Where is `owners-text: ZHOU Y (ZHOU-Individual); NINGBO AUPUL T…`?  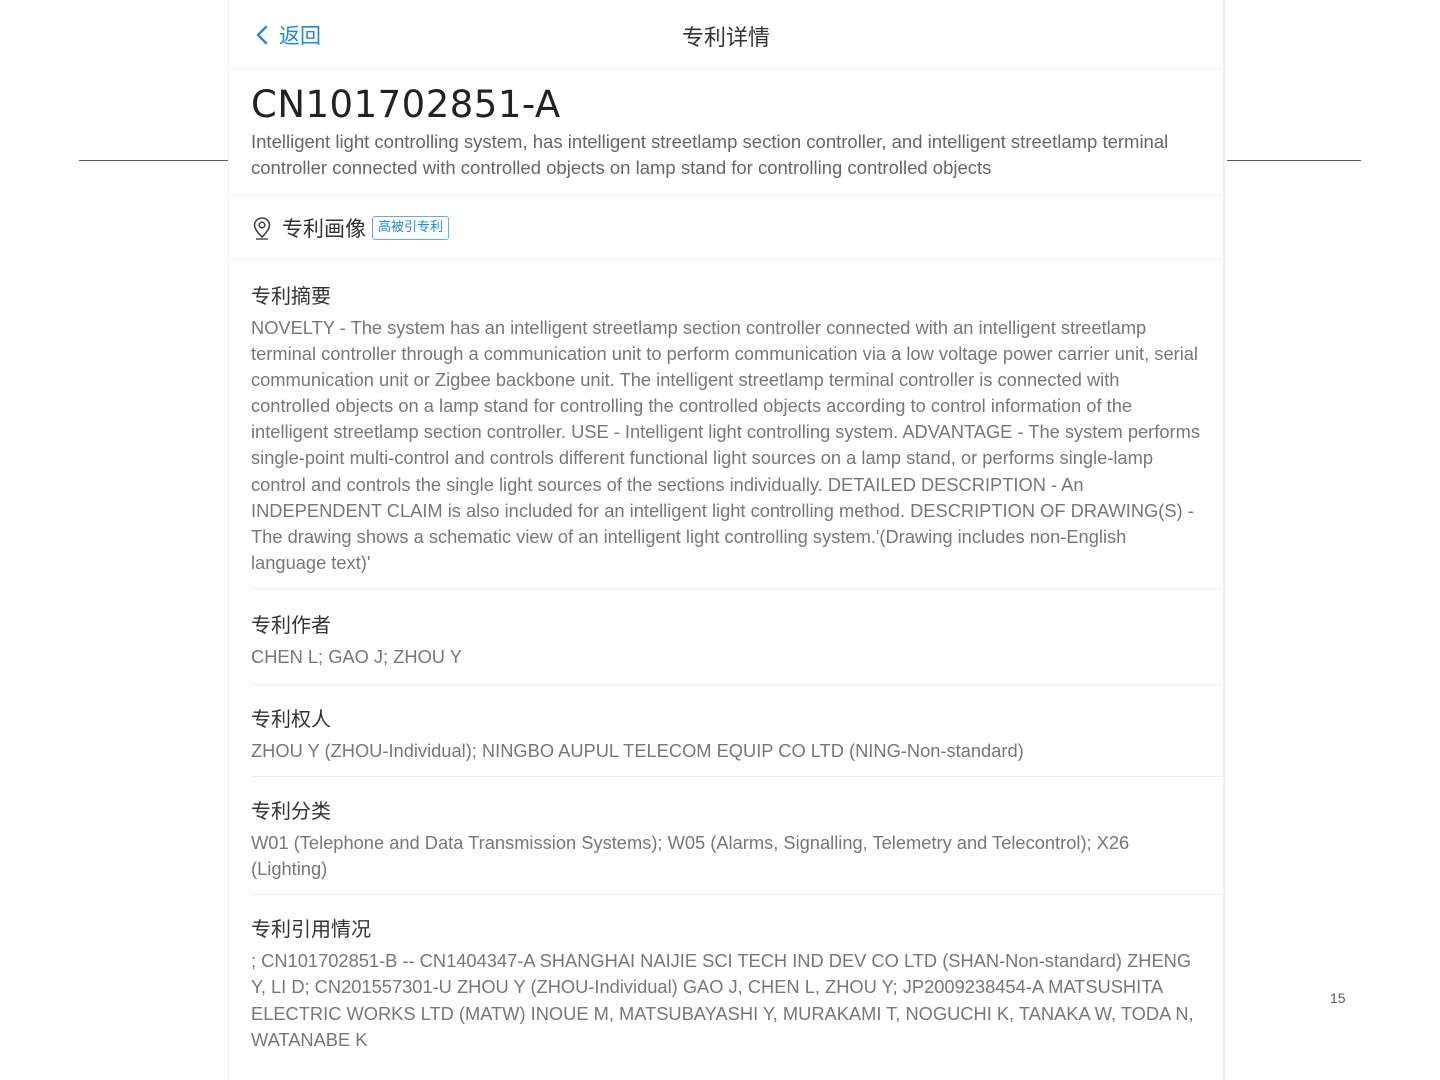
owners-text: ZHOU Y (ZHOU-Individual); NINGBO AUPUL T… is located at coordinates (637, 751).